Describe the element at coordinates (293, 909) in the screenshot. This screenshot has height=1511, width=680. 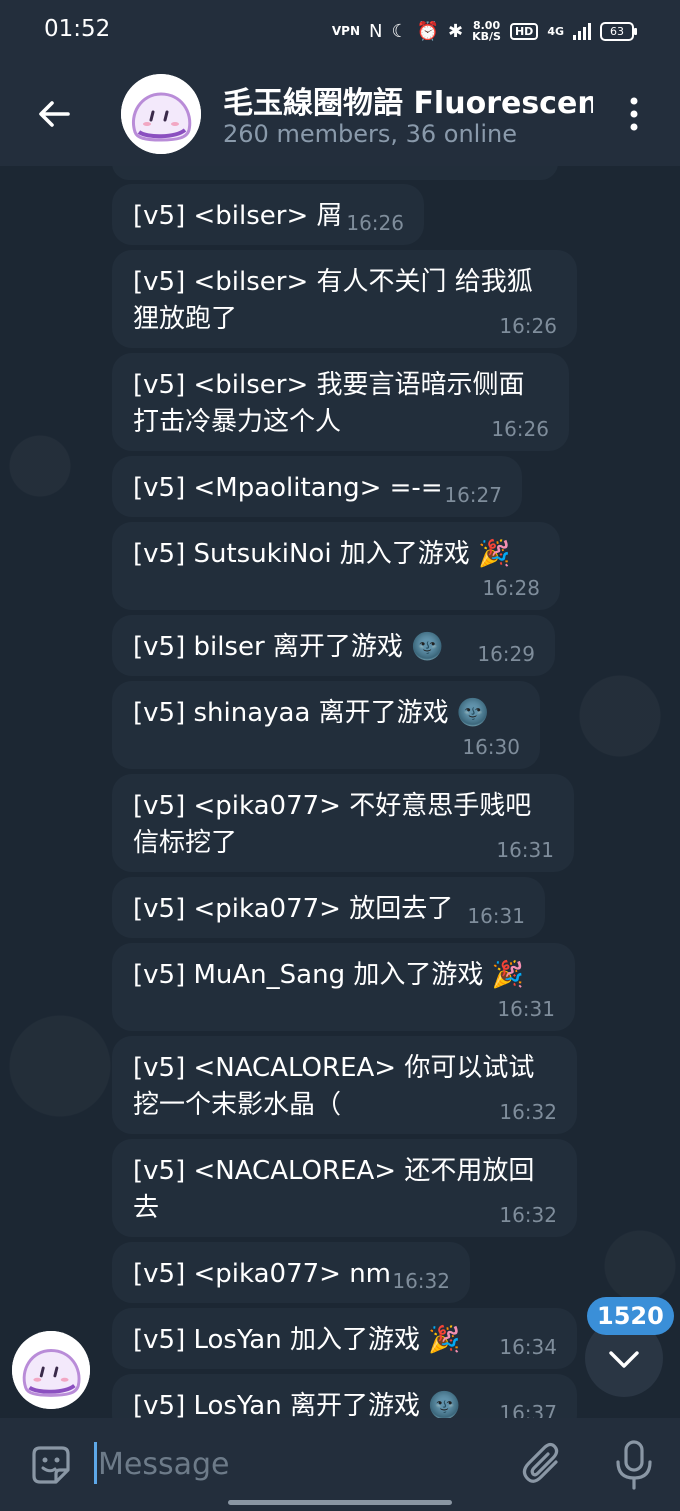
I see `message-text: [v5] <pika077> 放回去了` at that location.